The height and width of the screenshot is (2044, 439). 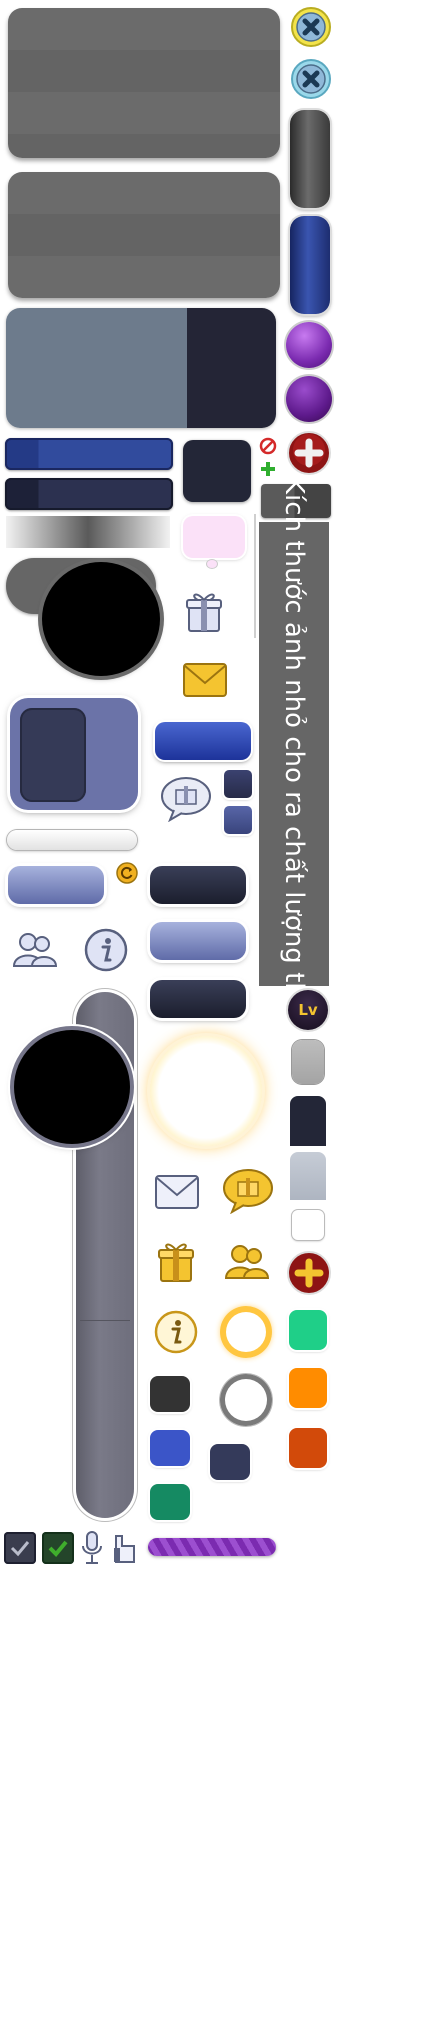 I want to click on gift-gold-button, so click(x=176, y=1261).